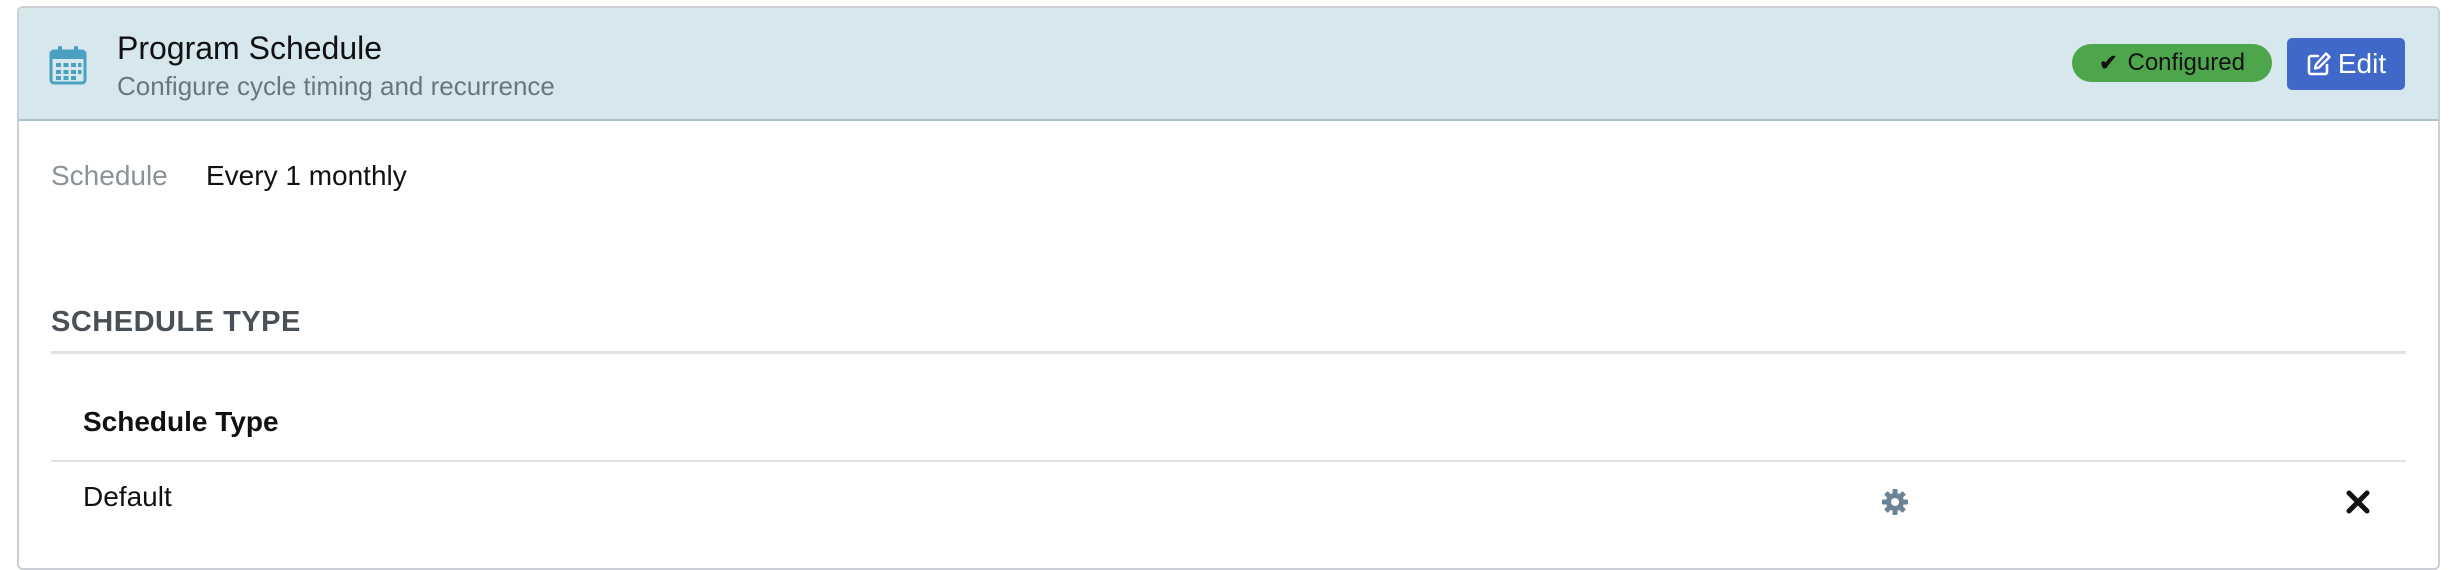  What do you see at coordinates (181, 421) in the screenshot?
I see `column-header-schedule-type: Schedule Type` at bounding box center [181, 421].